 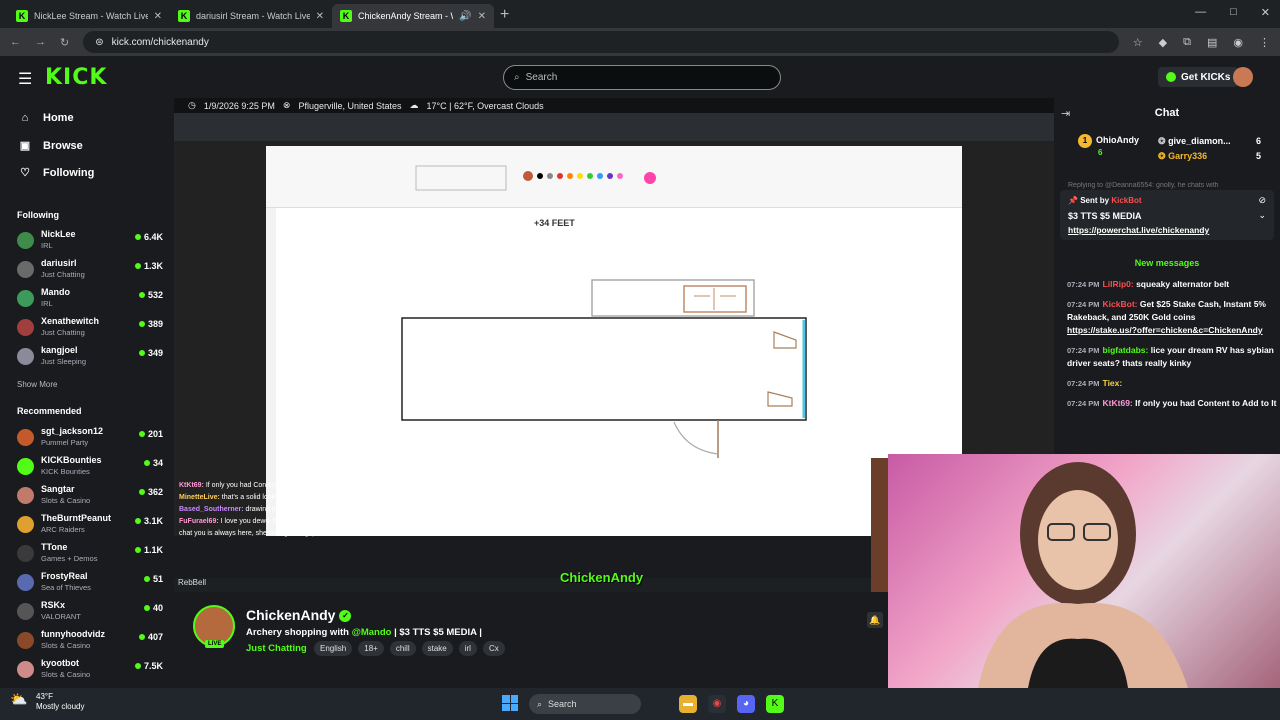 I want to click on chat-username: KickBot:, so click(x=1120, y=304).